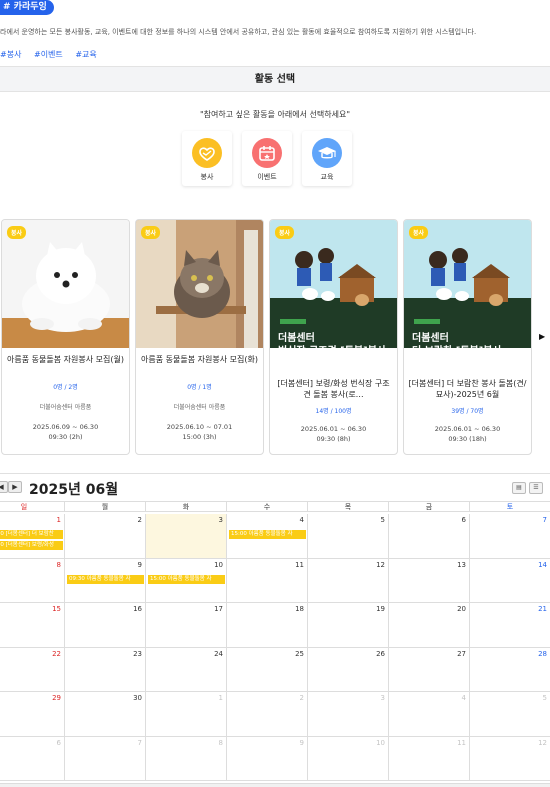 Image resolution: width=550 pixels, height=787 pixels. What do you see at coordinates (467, 284) in the screenshot?
I see `card-image-poster` at bounding box center [467, 284].